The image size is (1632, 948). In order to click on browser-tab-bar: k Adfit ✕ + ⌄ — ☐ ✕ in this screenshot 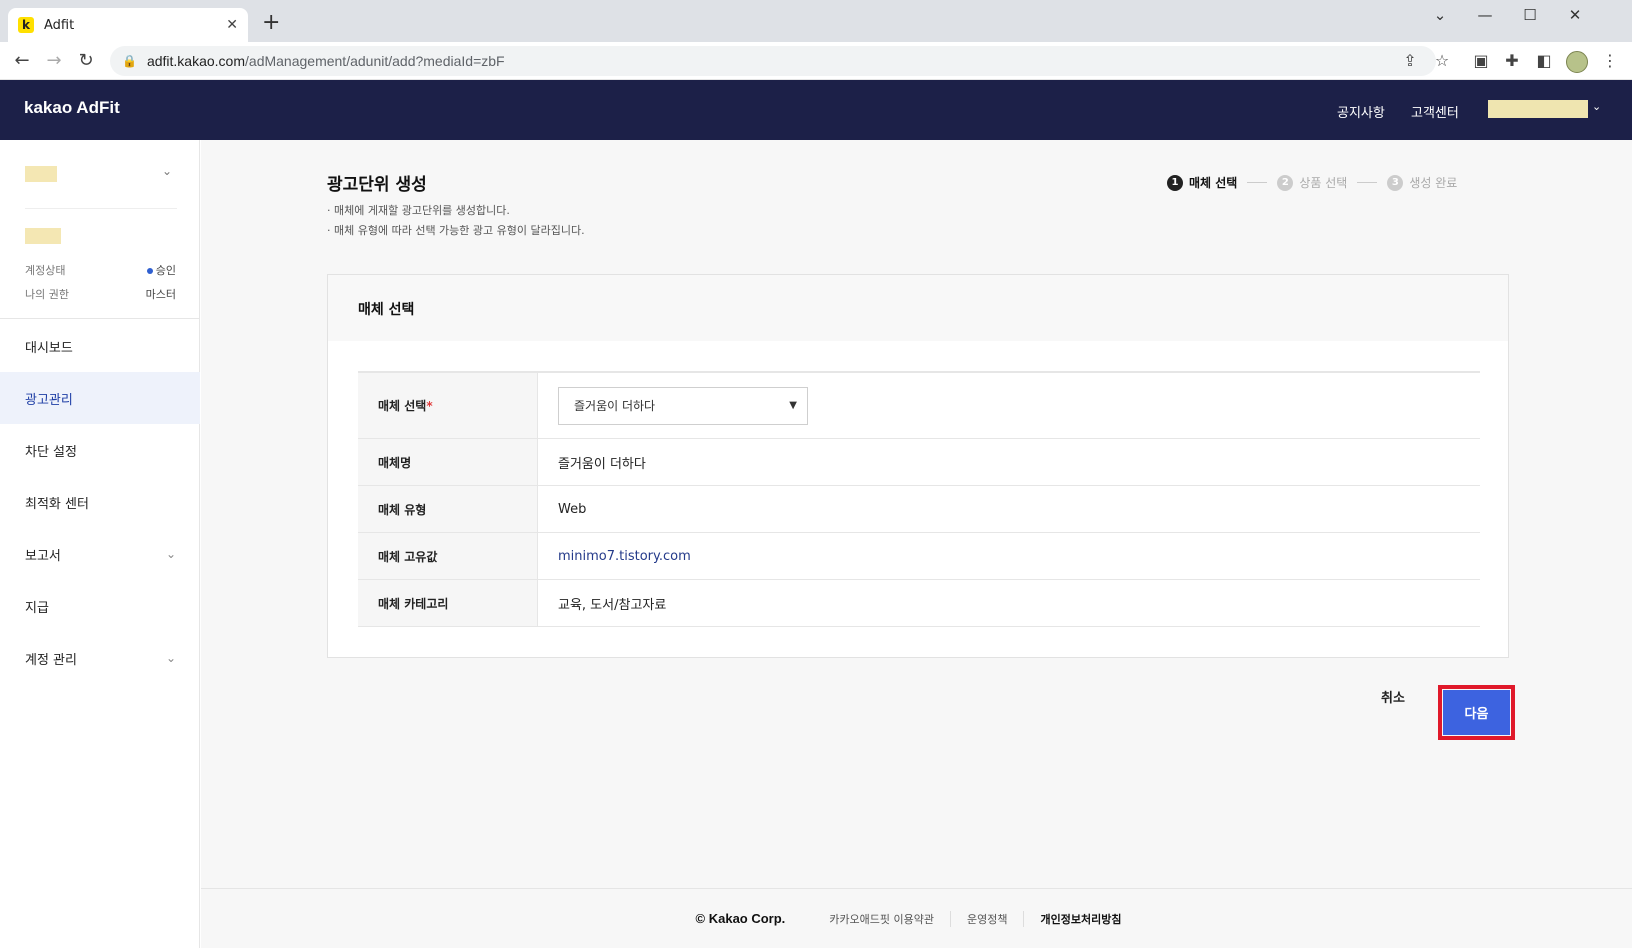, I will do `click(816, 21)`.